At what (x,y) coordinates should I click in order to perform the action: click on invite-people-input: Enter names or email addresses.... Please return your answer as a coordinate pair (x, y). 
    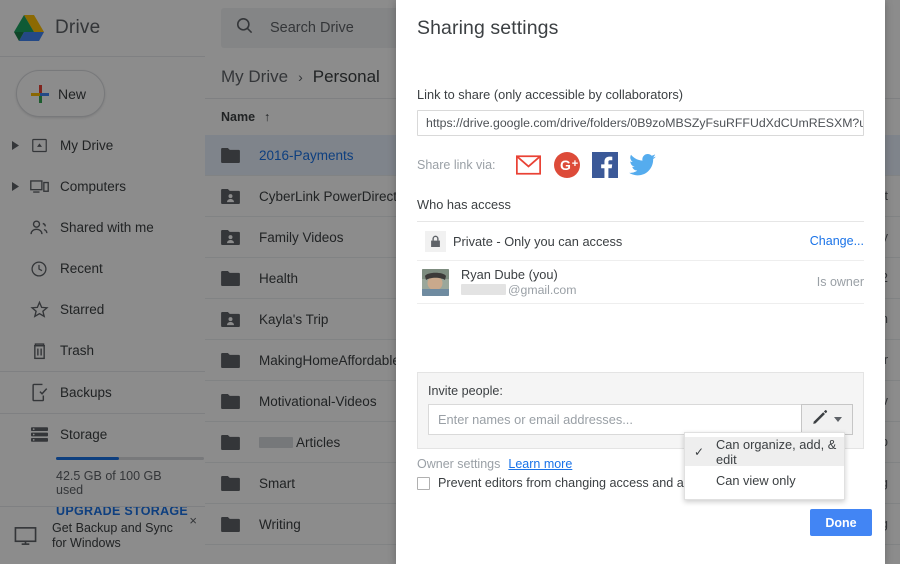
    Looking at the image, I should click on (614, 419).